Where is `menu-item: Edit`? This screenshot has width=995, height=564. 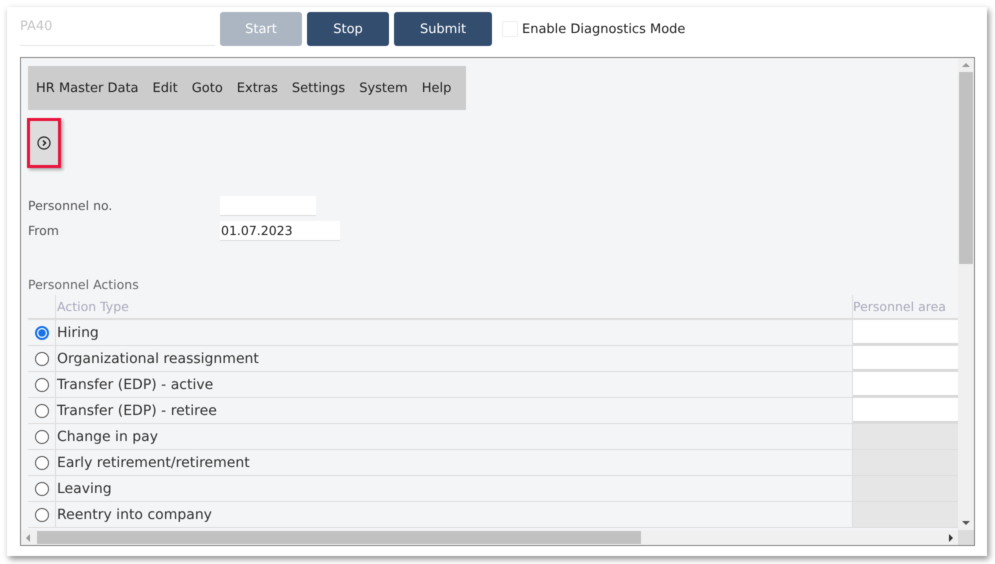 menu-item: Edit is located at coordinates (165, 88).